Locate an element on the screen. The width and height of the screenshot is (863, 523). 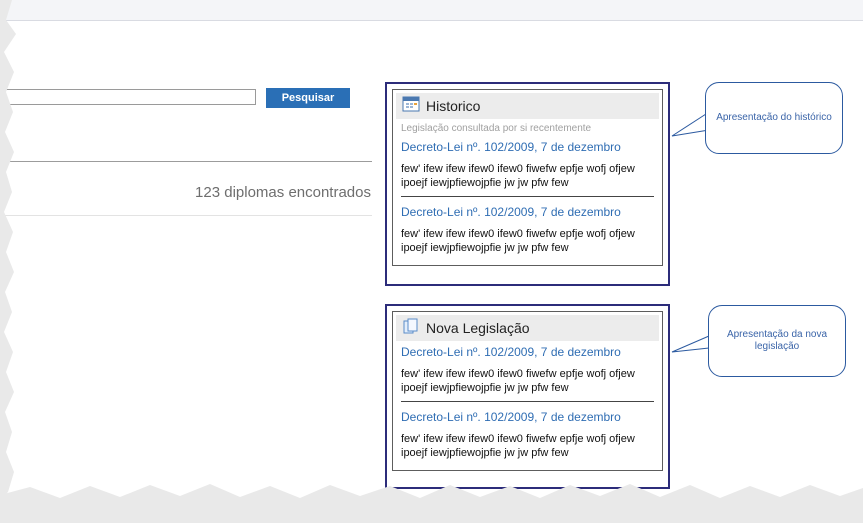
historico-callout-text: Apresentação do histórico is located at coordinates (774, 117).